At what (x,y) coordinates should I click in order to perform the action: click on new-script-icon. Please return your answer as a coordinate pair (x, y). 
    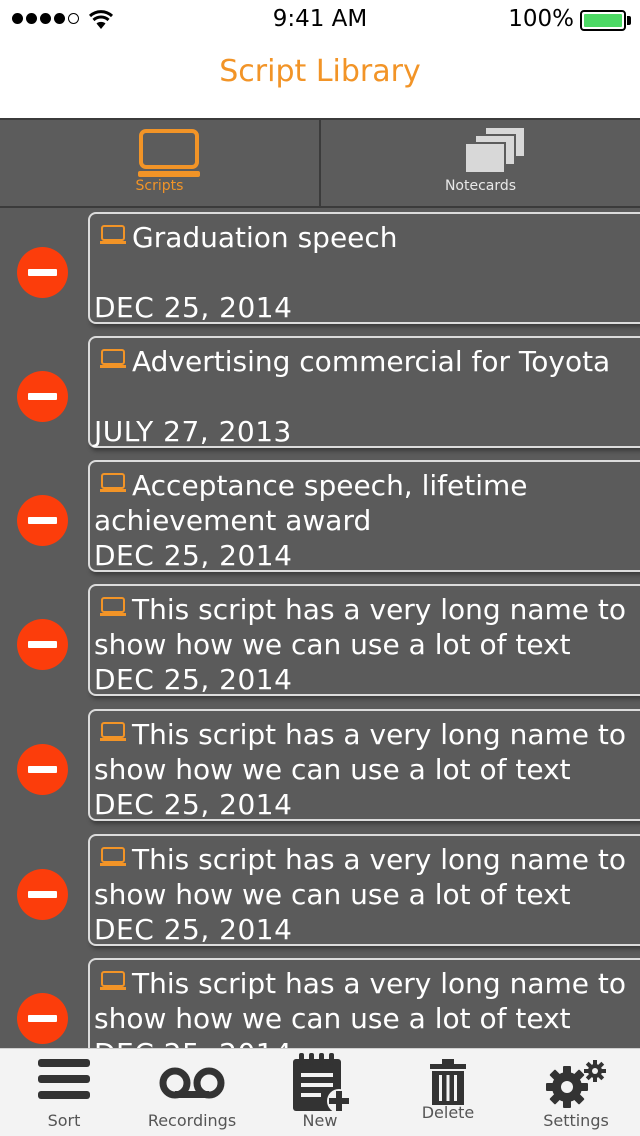
    Looking at the image, I should click on (322, 1083).